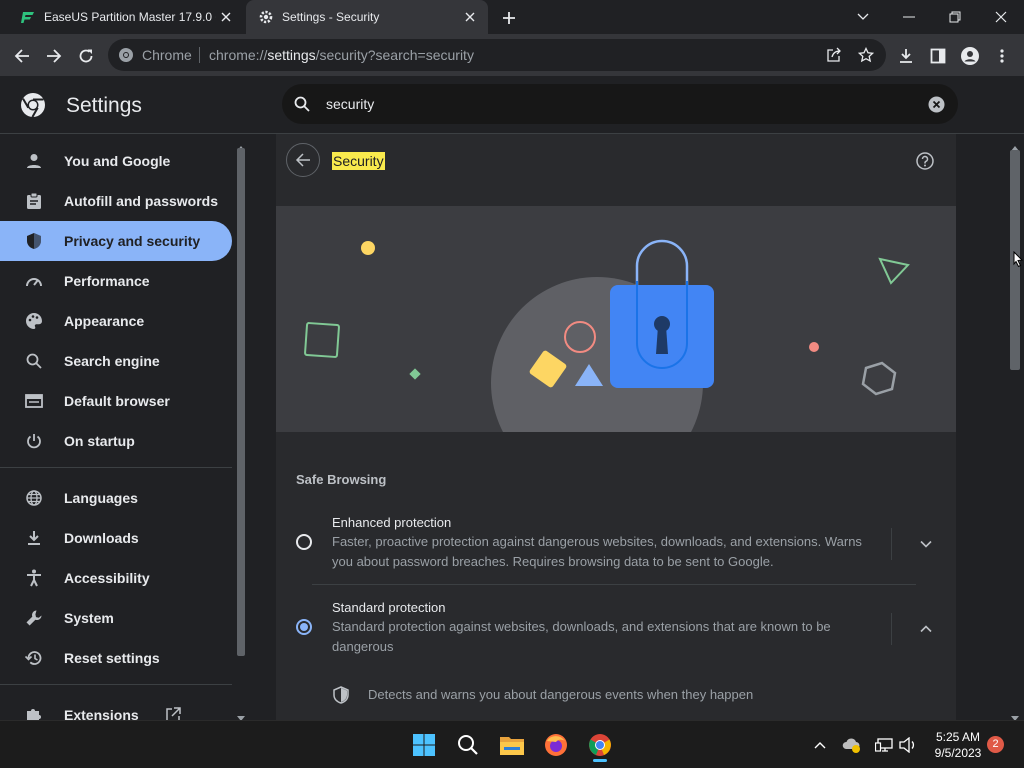 The image size is (1024, 768). What do you see at coordinates (1001, 17) in the screenshot?
I see `close-window-icon` at bounding box center [1001, 17].